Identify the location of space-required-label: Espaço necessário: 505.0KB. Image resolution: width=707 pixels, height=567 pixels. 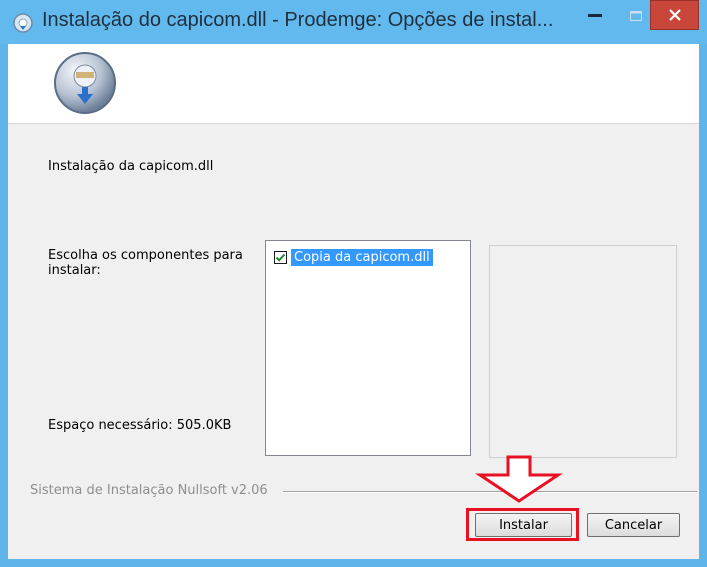
(140, 425).